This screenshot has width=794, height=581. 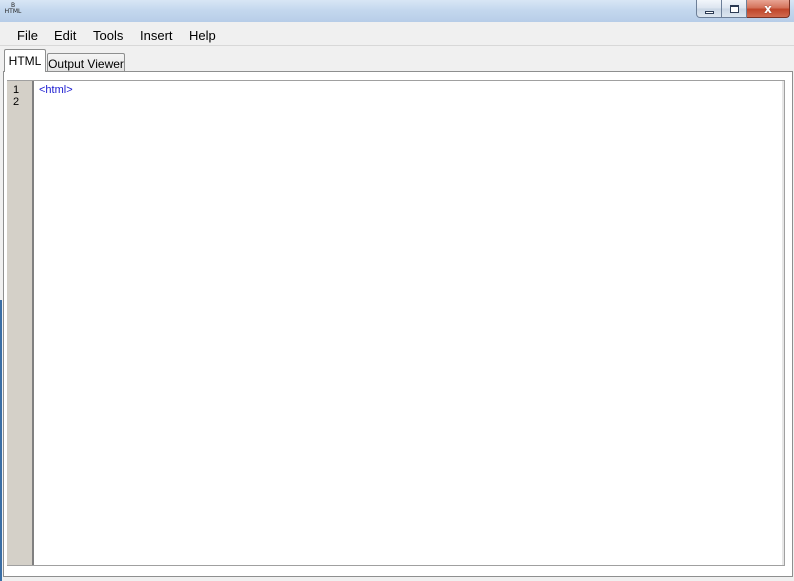 What do you see at coordinates (156, 35) in the screenshot?
I see `menu-insert: Insert` at bounding box center [156, 35].